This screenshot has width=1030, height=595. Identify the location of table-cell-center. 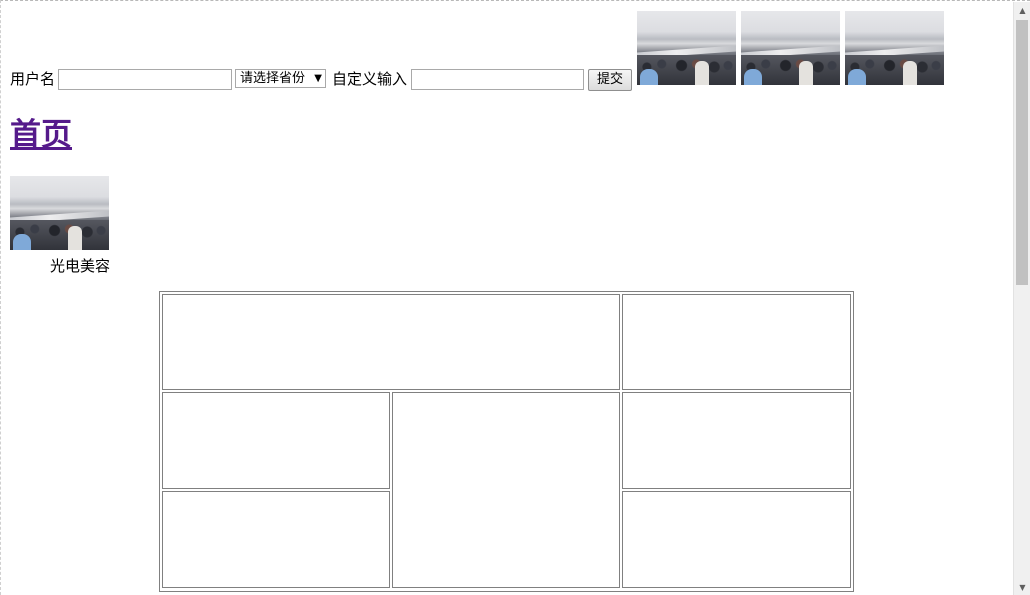
(506, 490).